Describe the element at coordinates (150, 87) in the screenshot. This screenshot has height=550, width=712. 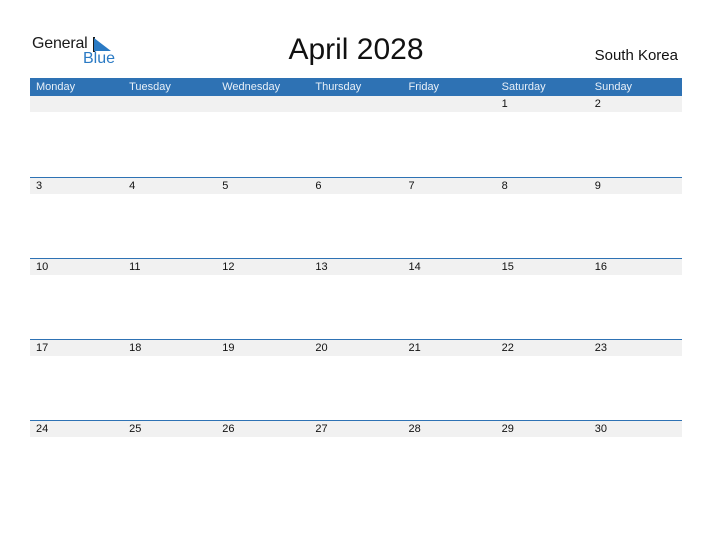
I see `weekday-tuesday: Tuesday` at that location.